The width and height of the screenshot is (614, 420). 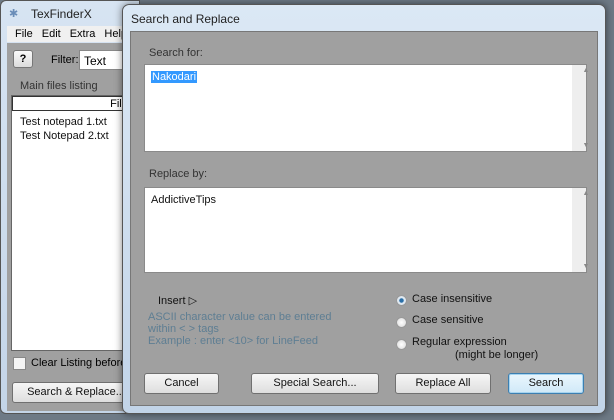 What do you see at coordinates (174, 77) in the screenshot?
I see `search-value: Nakodari` at bounding box center [174, 77].